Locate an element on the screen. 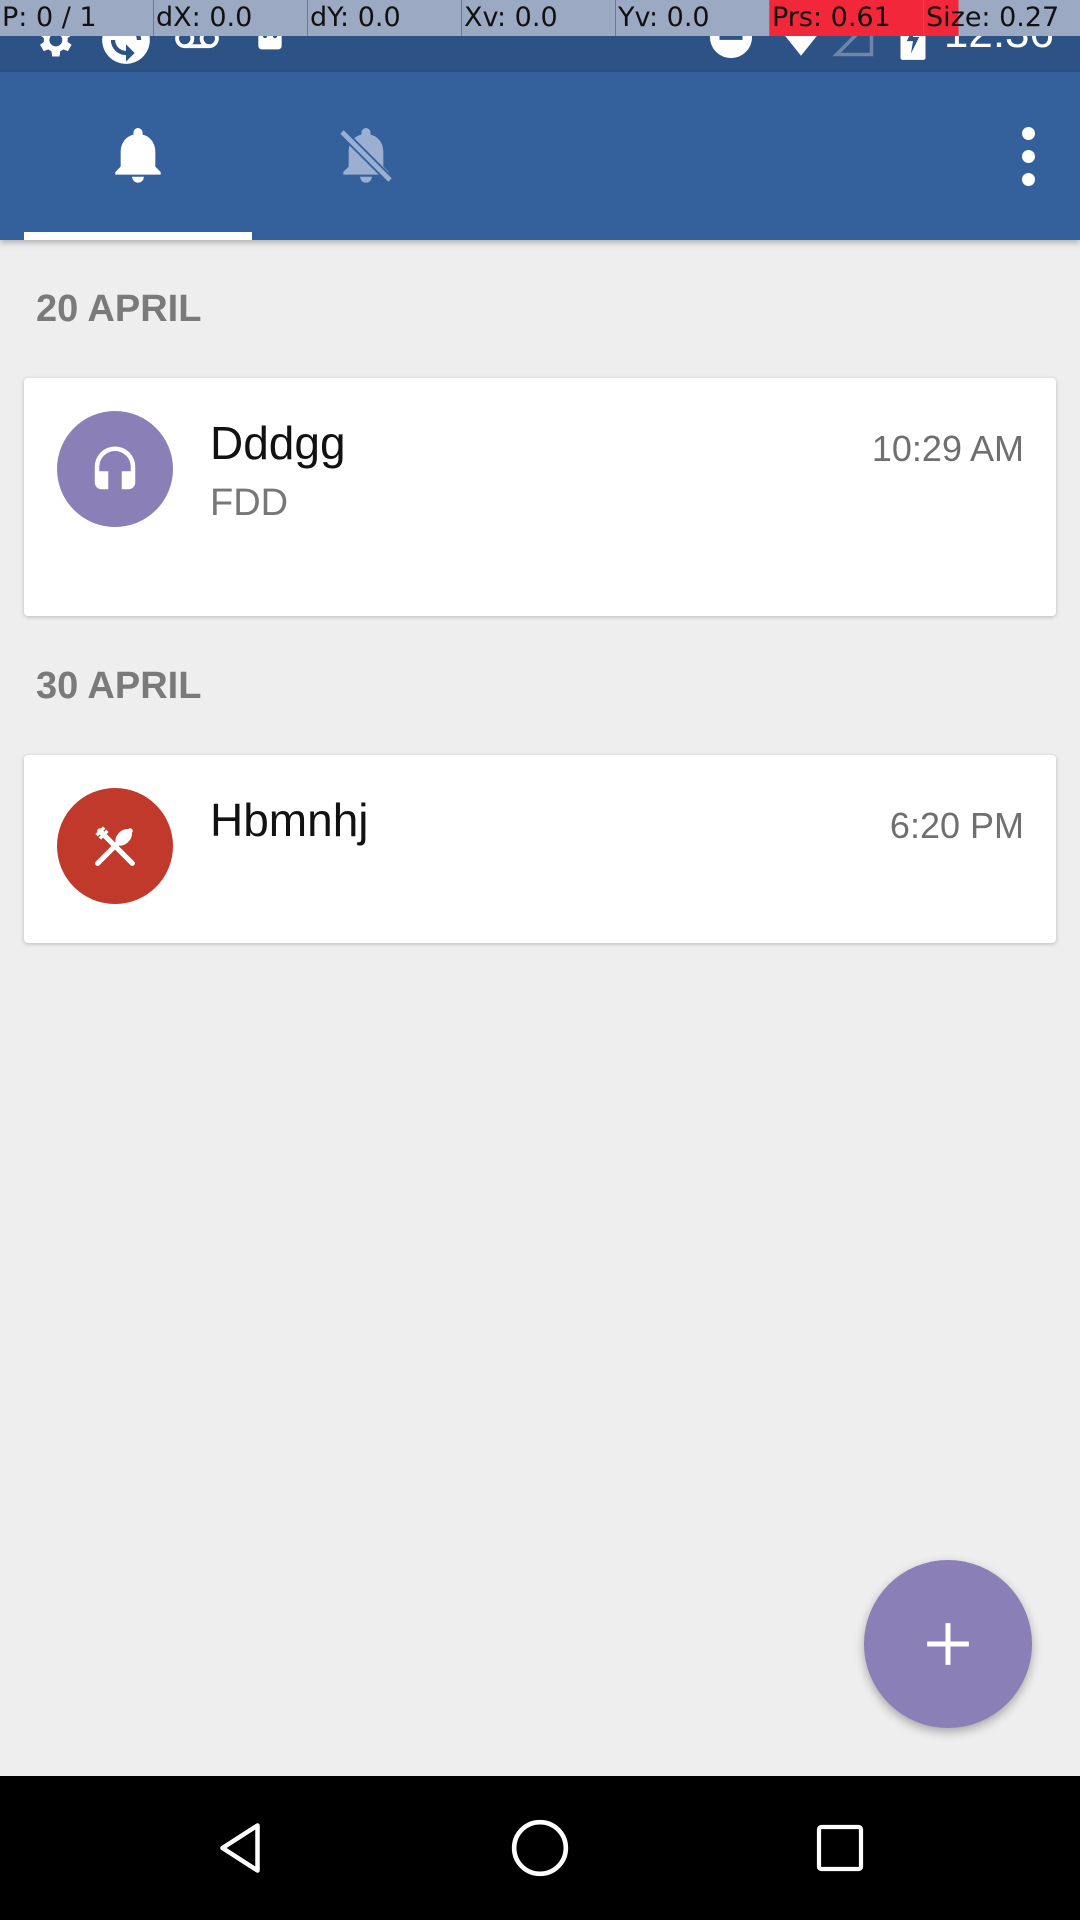  tab-notifications-active is located at coordinates (138, 156).